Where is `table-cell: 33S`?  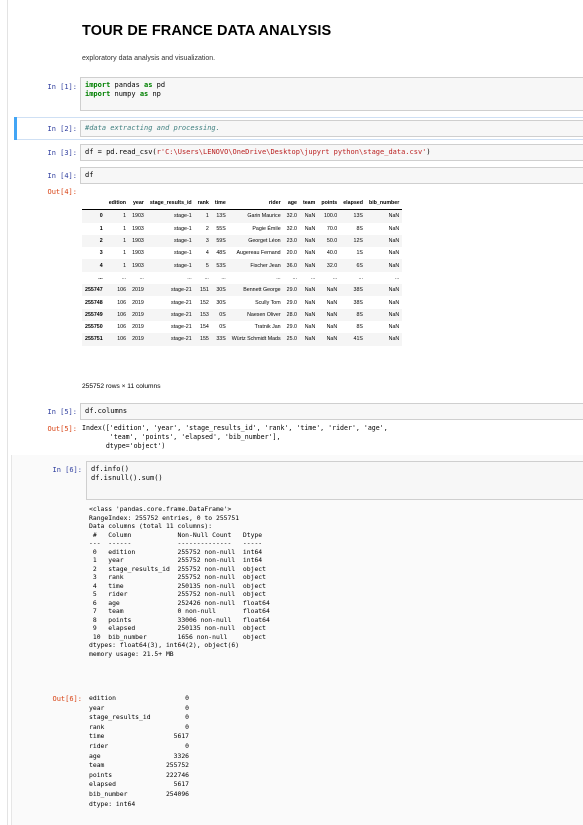
table-cell: 33S is located at coordinates (221, 339).